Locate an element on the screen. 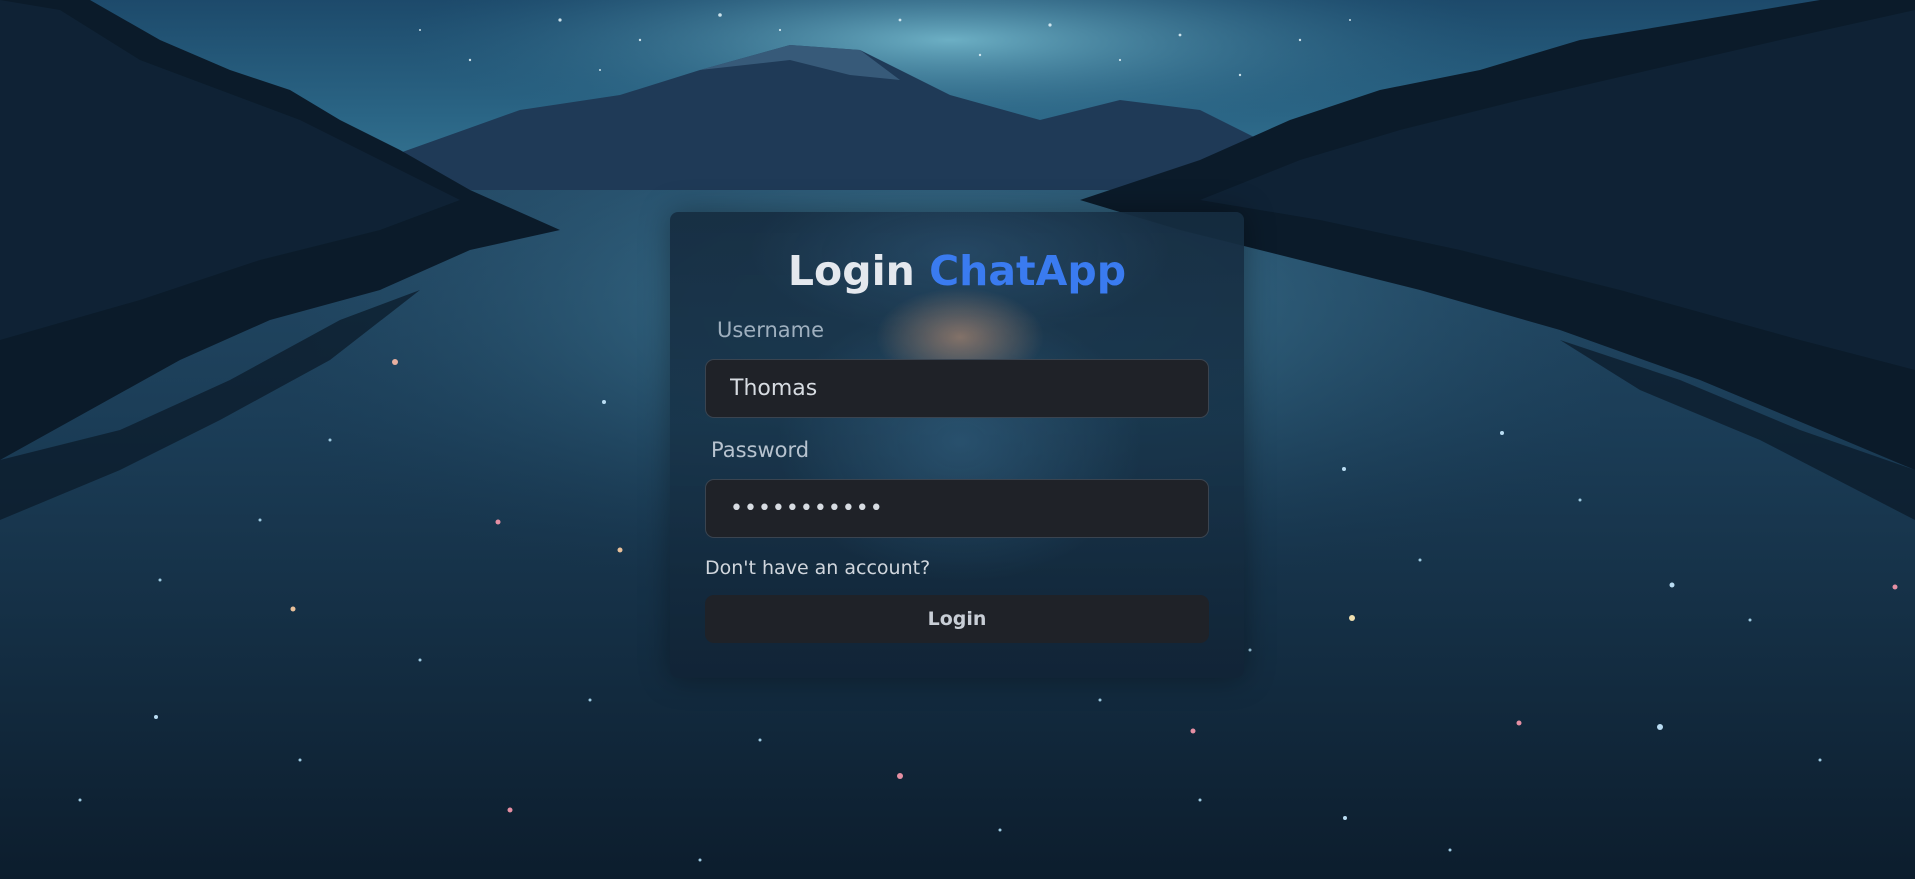 This screenshot has width=1915, height=879. login-title-prefix: Login is located at coordinates (851, 271).